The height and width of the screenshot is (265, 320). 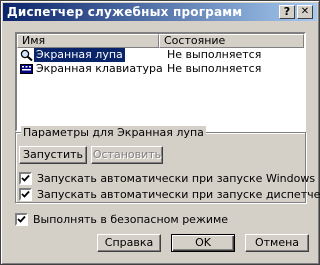 I want to click on list-header: Имя Состояние, so click(x=160, y=41).